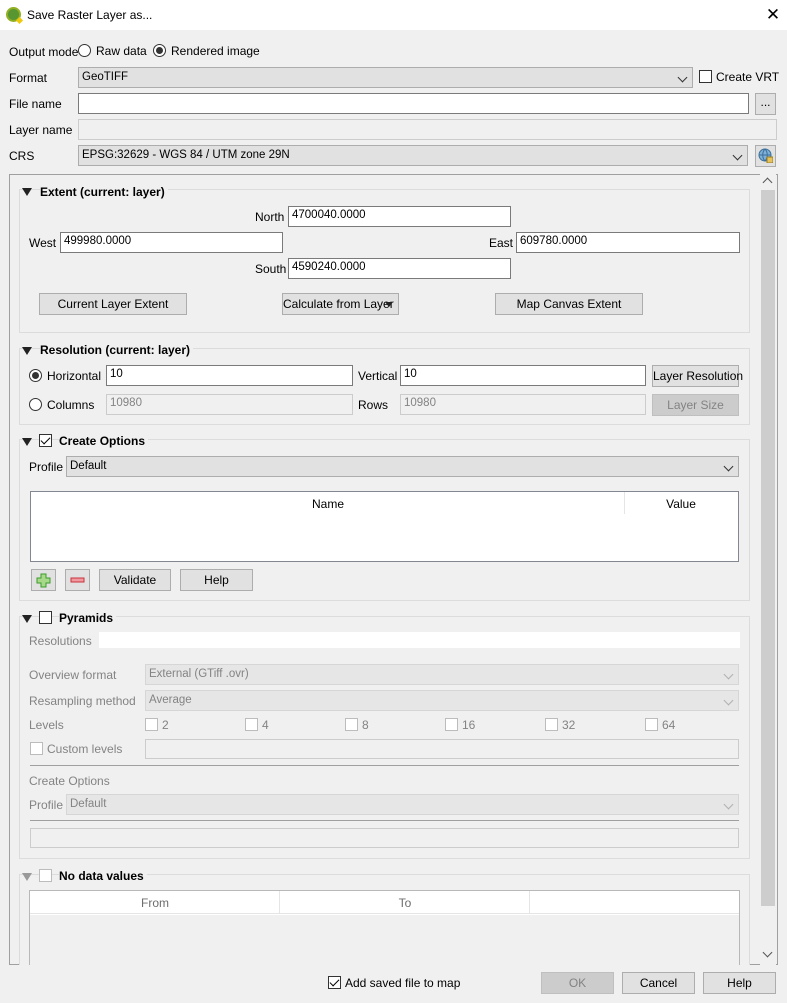 Image resolution: width=787 pixels, height=1003 pixels. Describe the element at coordinates (170, 700) in the screenshot. I see `resampling-method-value: Average` at that location.